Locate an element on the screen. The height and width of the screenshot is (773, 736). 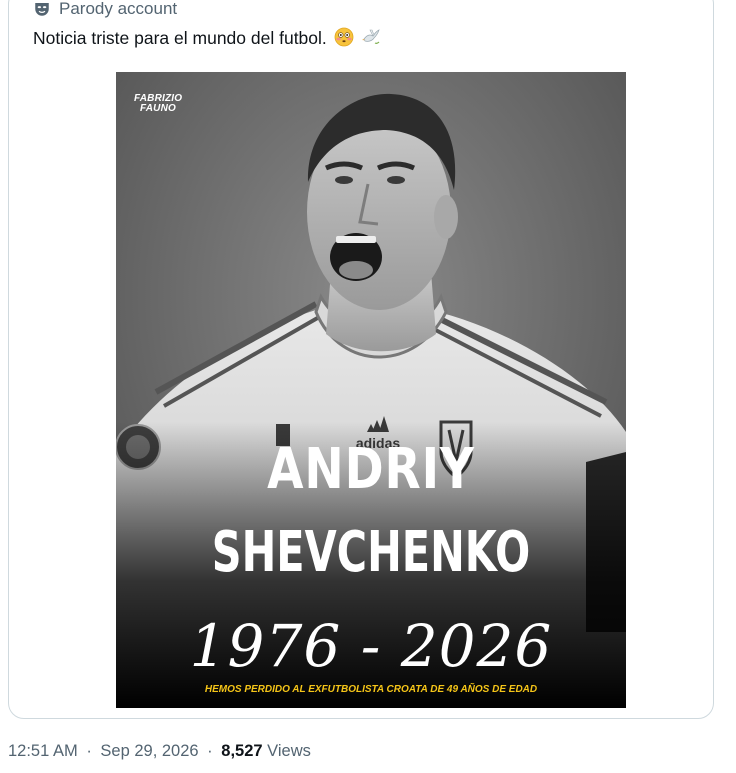
brand-watermark: FABRIZIO FAUNO is located at coordinates (158, 104).